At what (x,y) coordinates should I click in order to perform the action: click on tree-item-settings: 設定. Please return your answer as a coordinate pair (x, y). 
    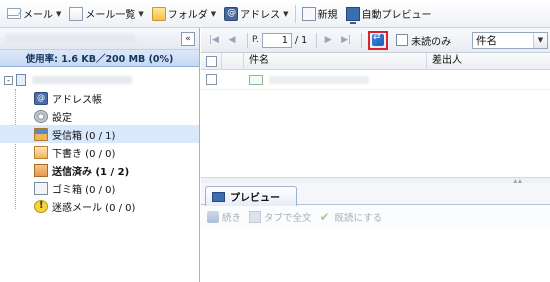
    Looking at the image, I should click on (99, 116).